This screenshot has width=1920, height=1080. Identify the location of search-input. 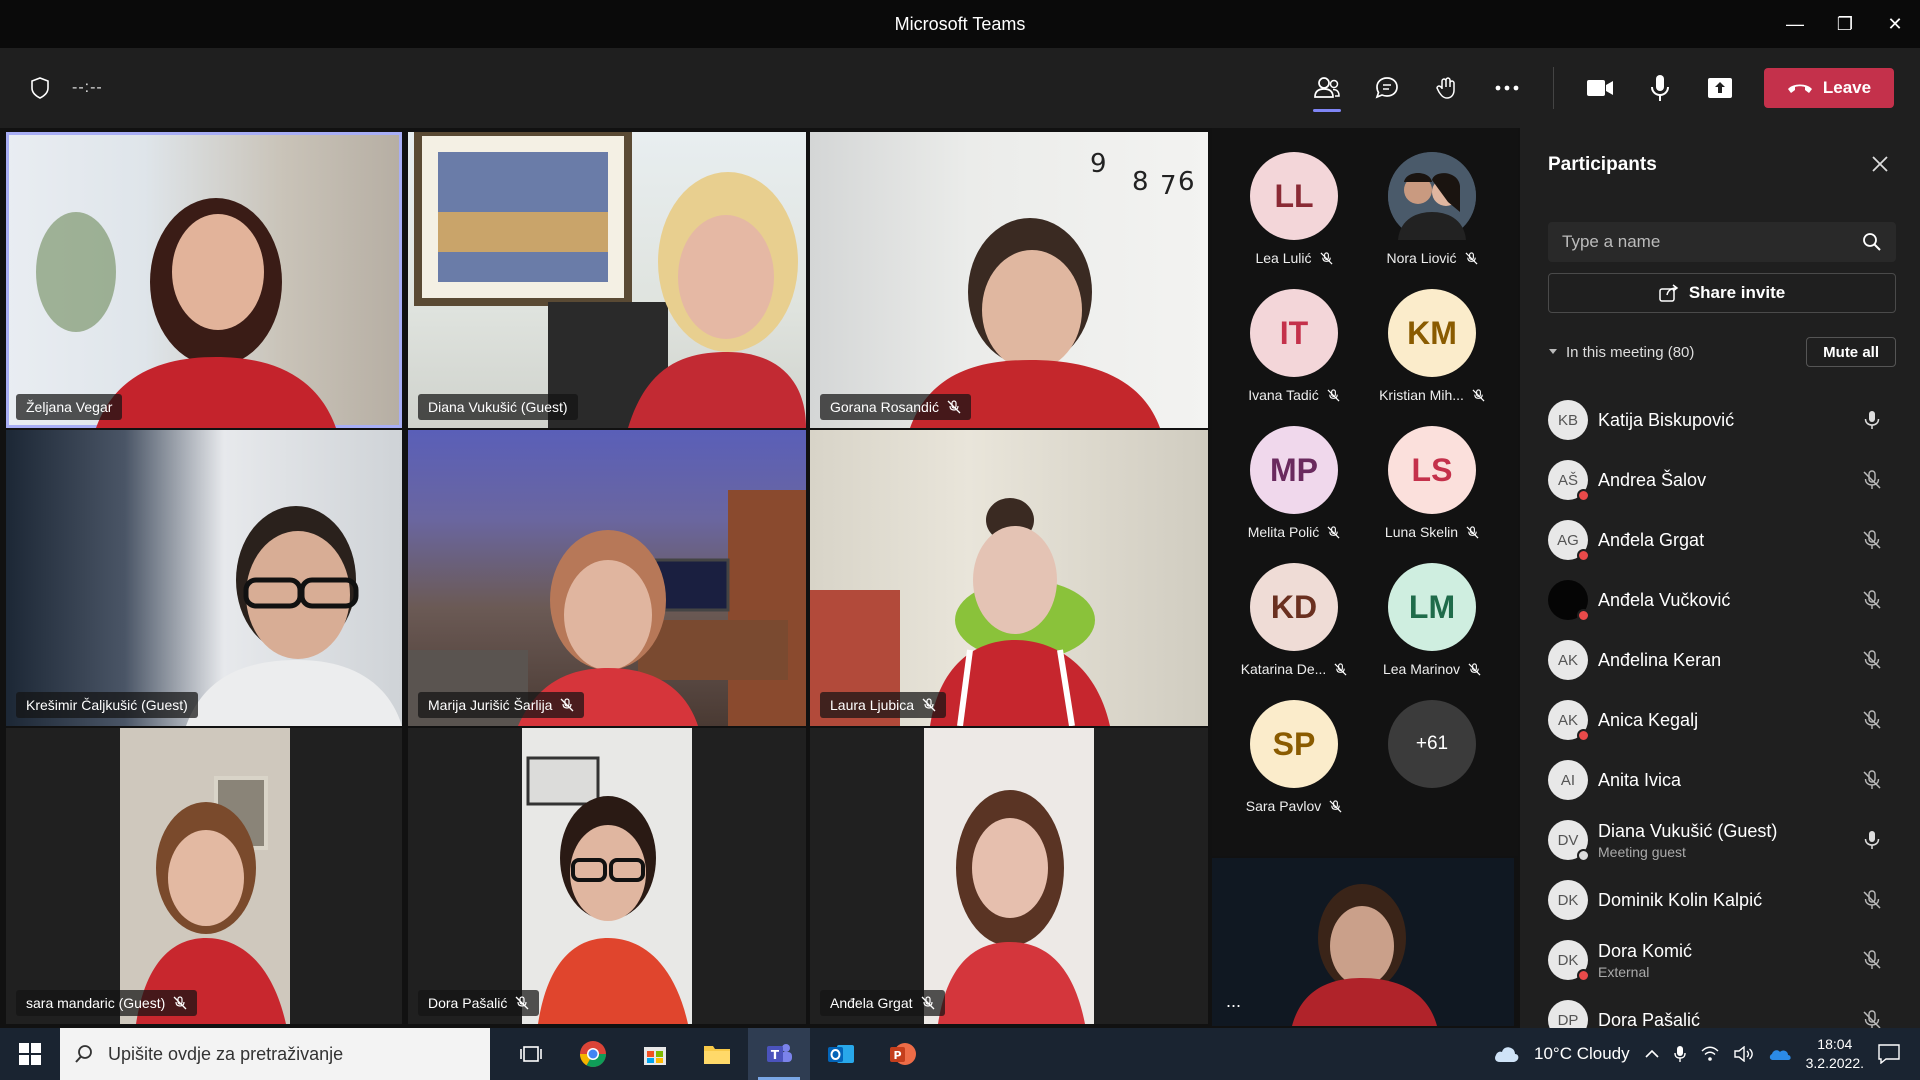
(1712, 242).